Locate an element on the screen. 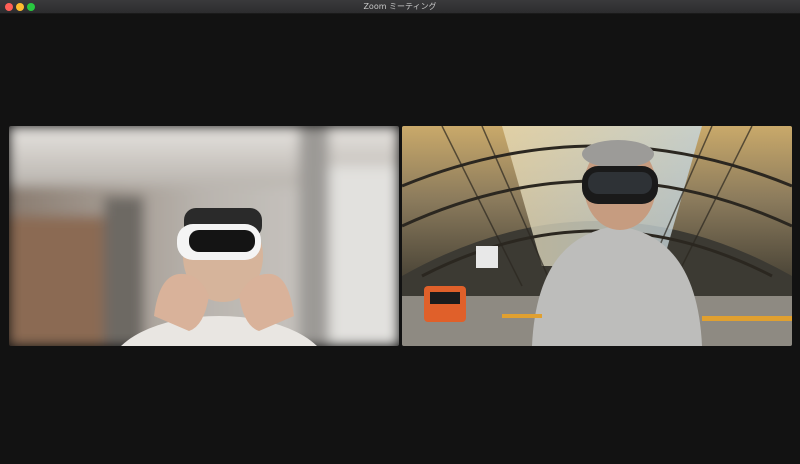 The width and height of the screenshot is (800, 464). window-titlebar: Zoom ミーティング is located at coordinates (400, 7).